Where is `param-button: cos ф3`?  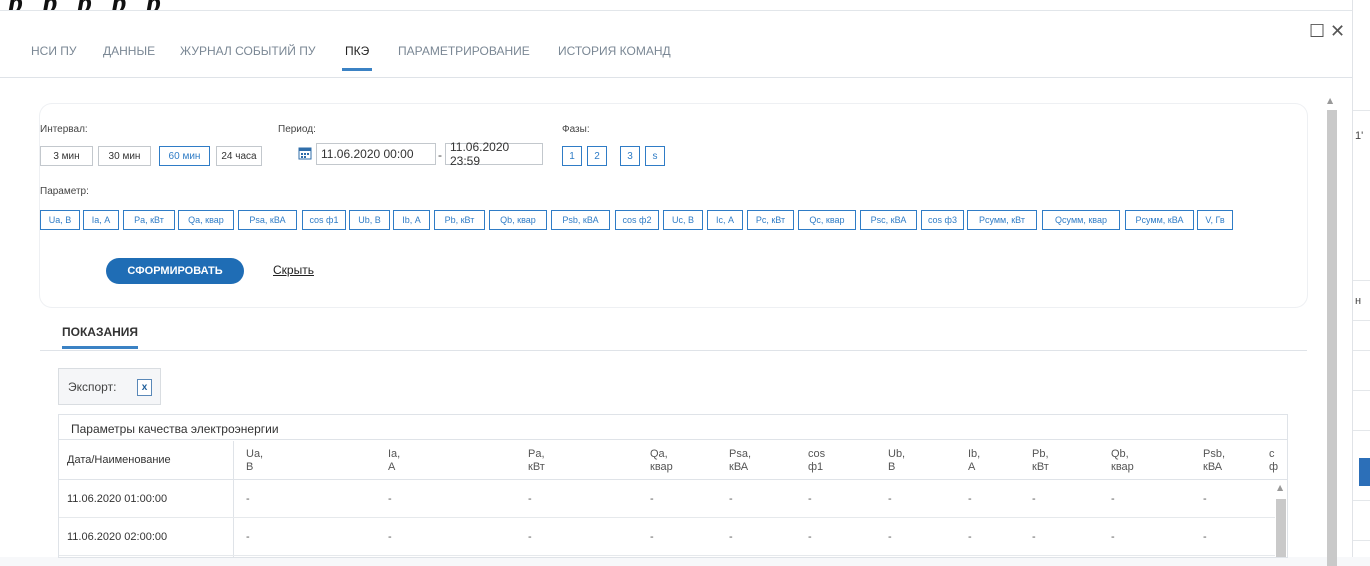 param-button: cos ф3 is located at coordinates (942, 220).